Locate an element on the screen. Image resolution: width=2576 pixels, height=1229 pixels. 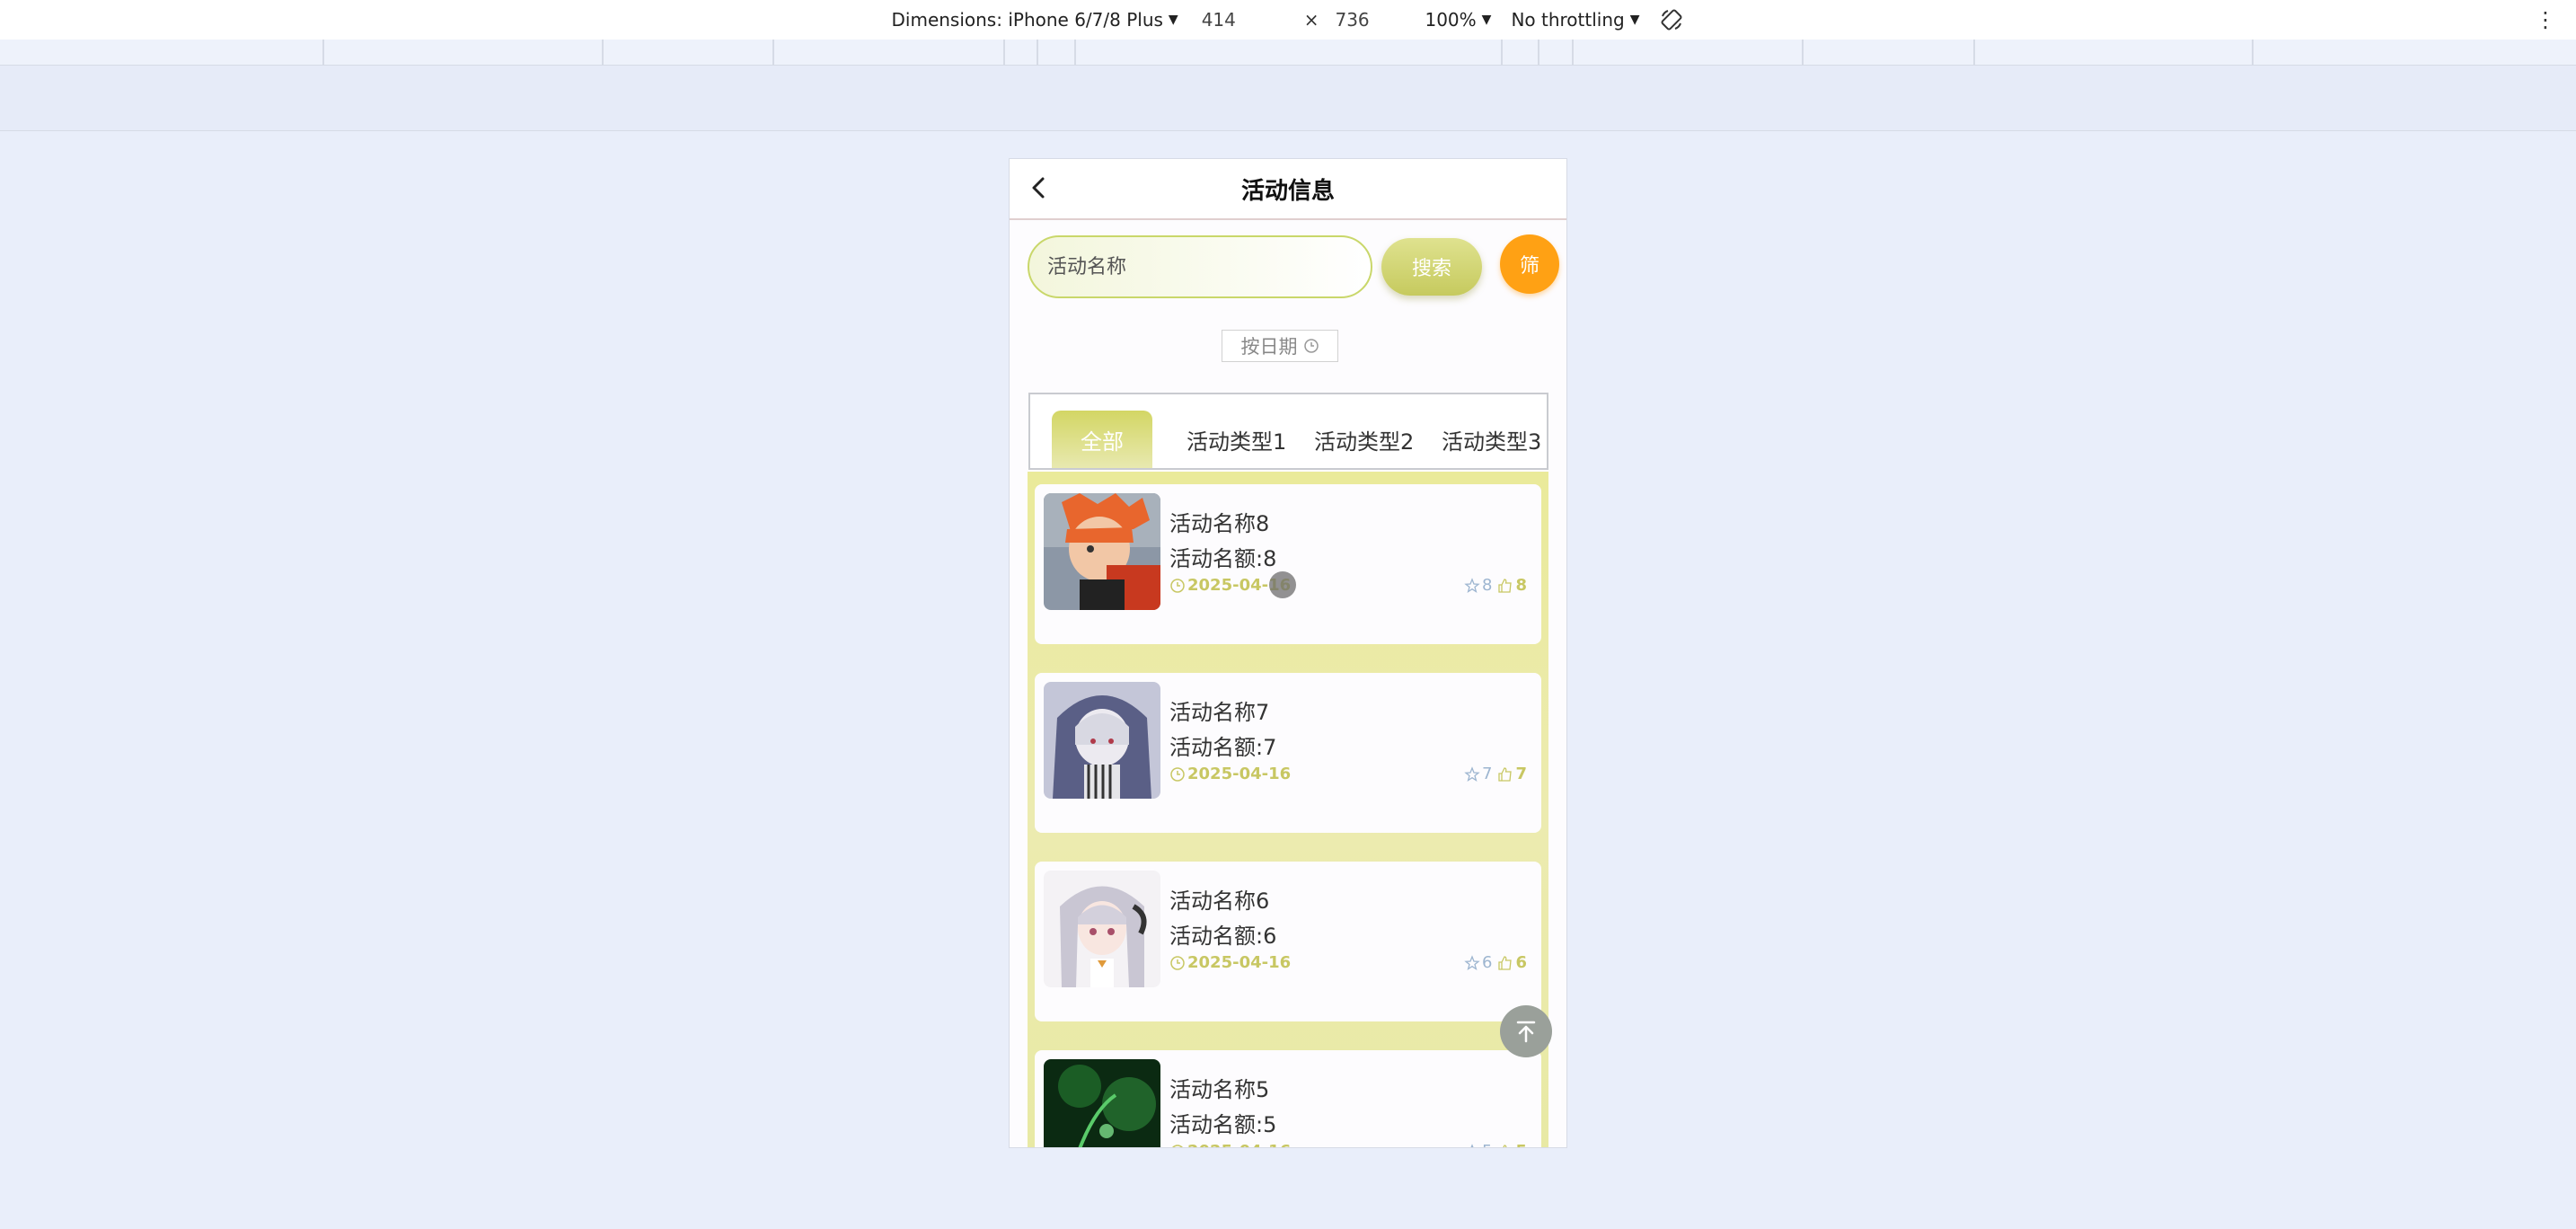
nav-bar: 活动信息 is located at coordinates (1288, 189).